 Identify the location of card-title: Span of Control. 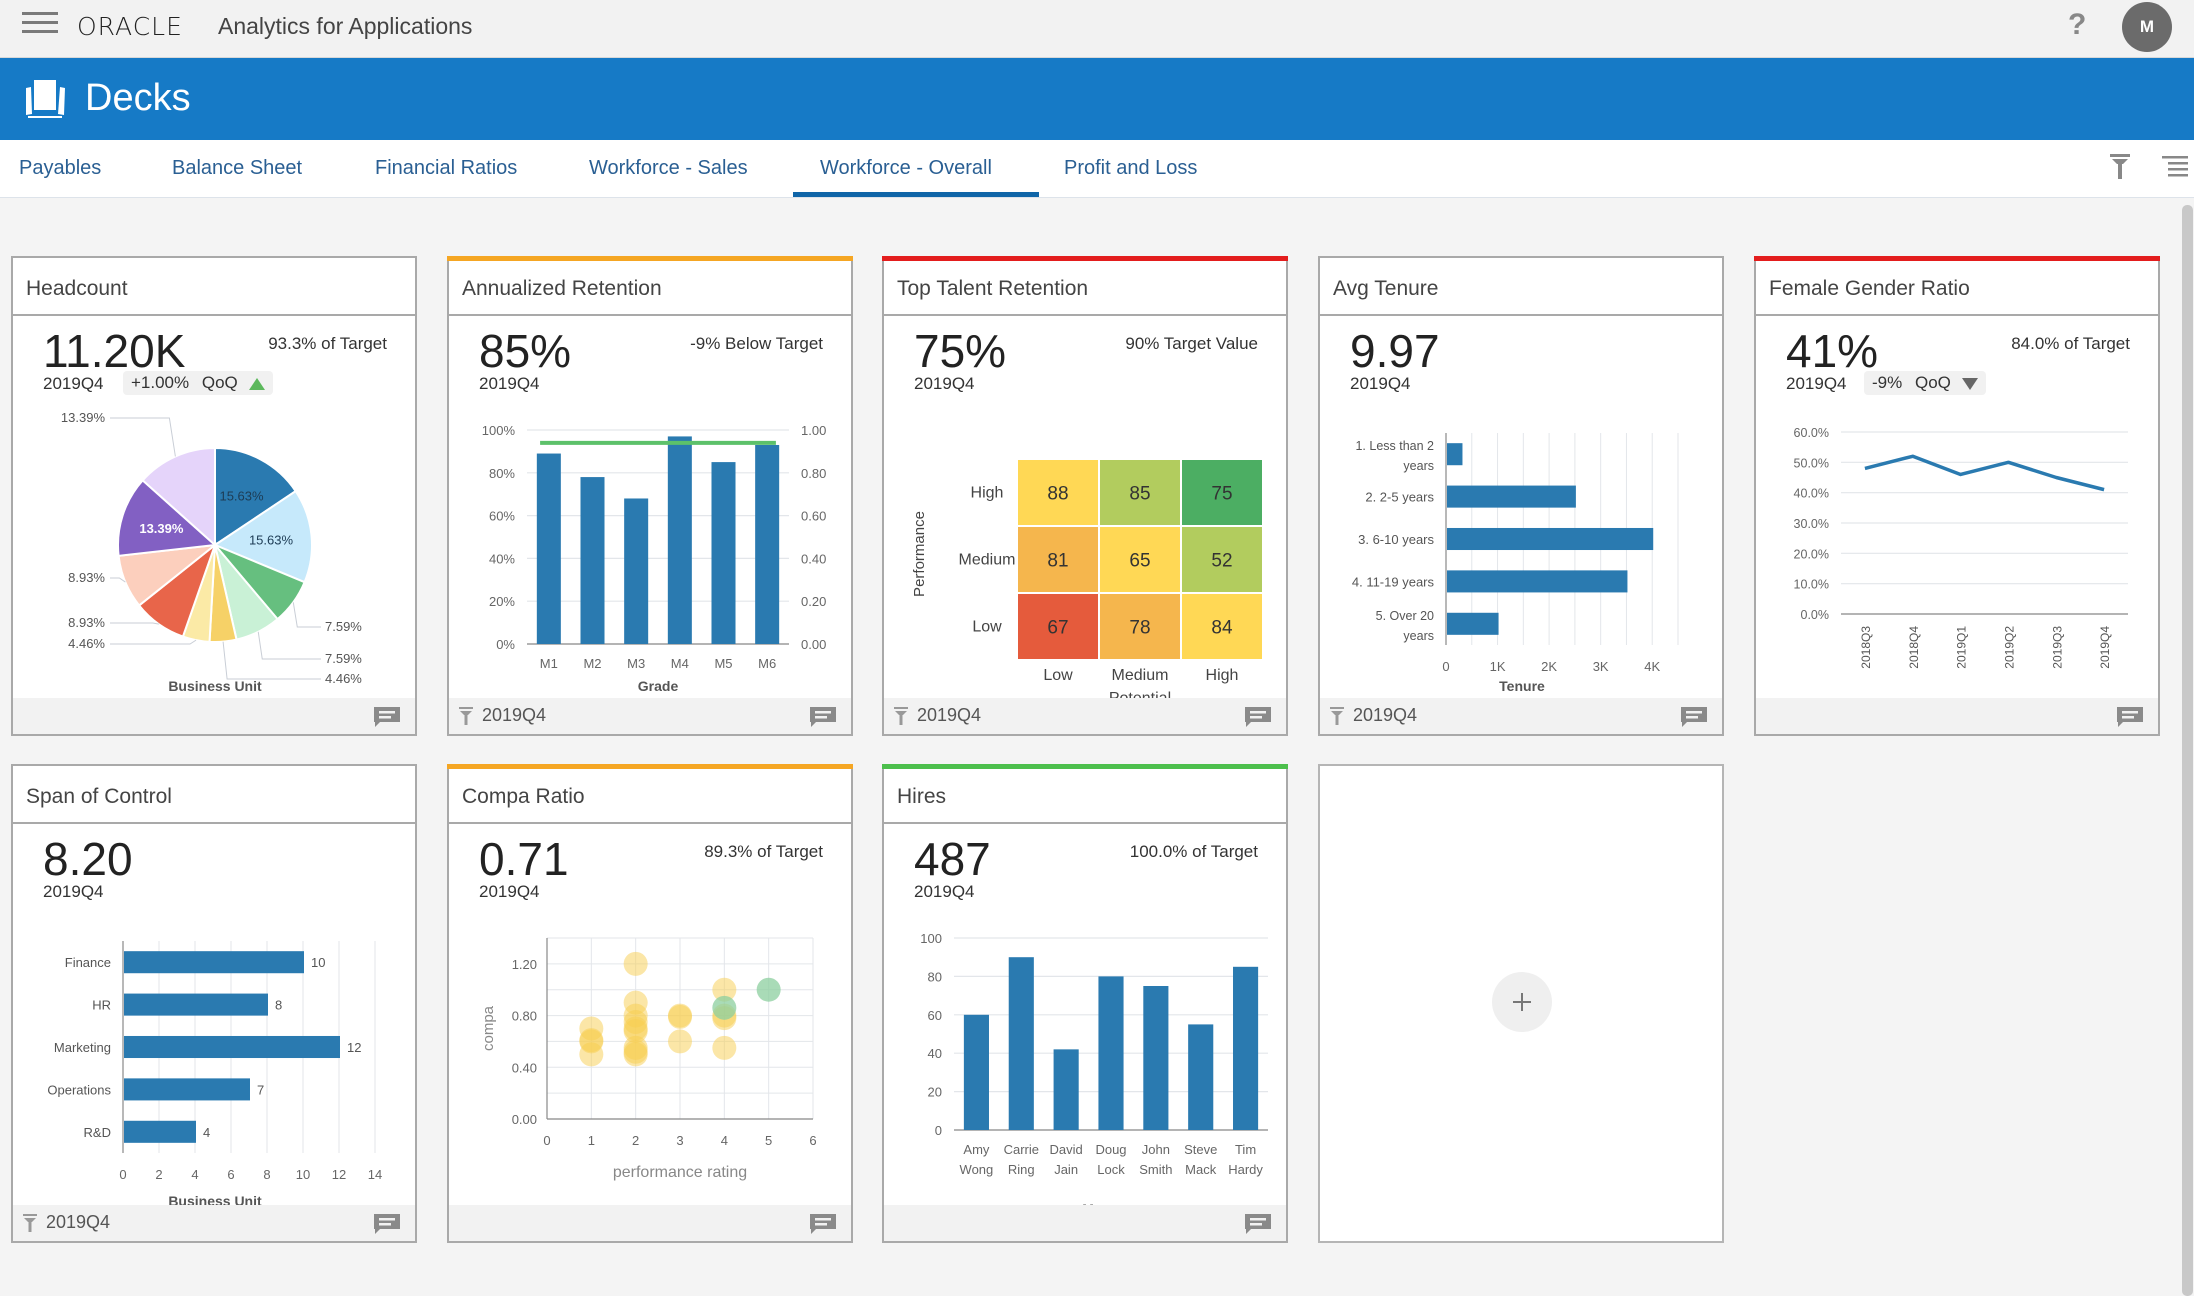
(99, 797).